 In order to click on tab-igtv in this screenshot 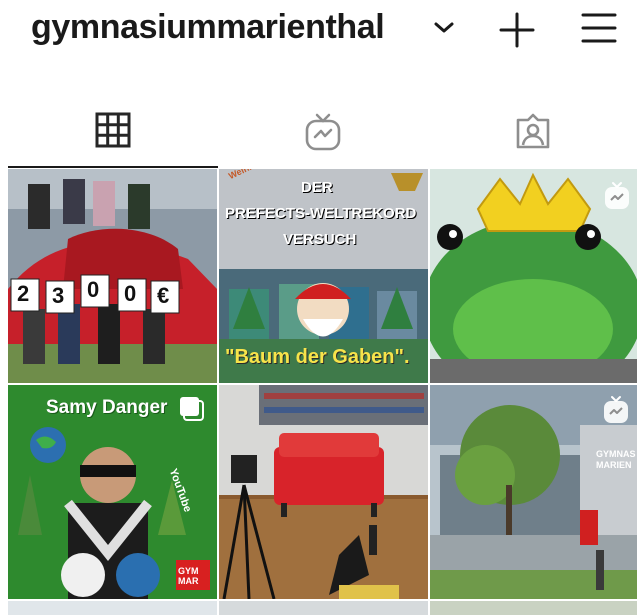, I will do `click(323, 133)`.